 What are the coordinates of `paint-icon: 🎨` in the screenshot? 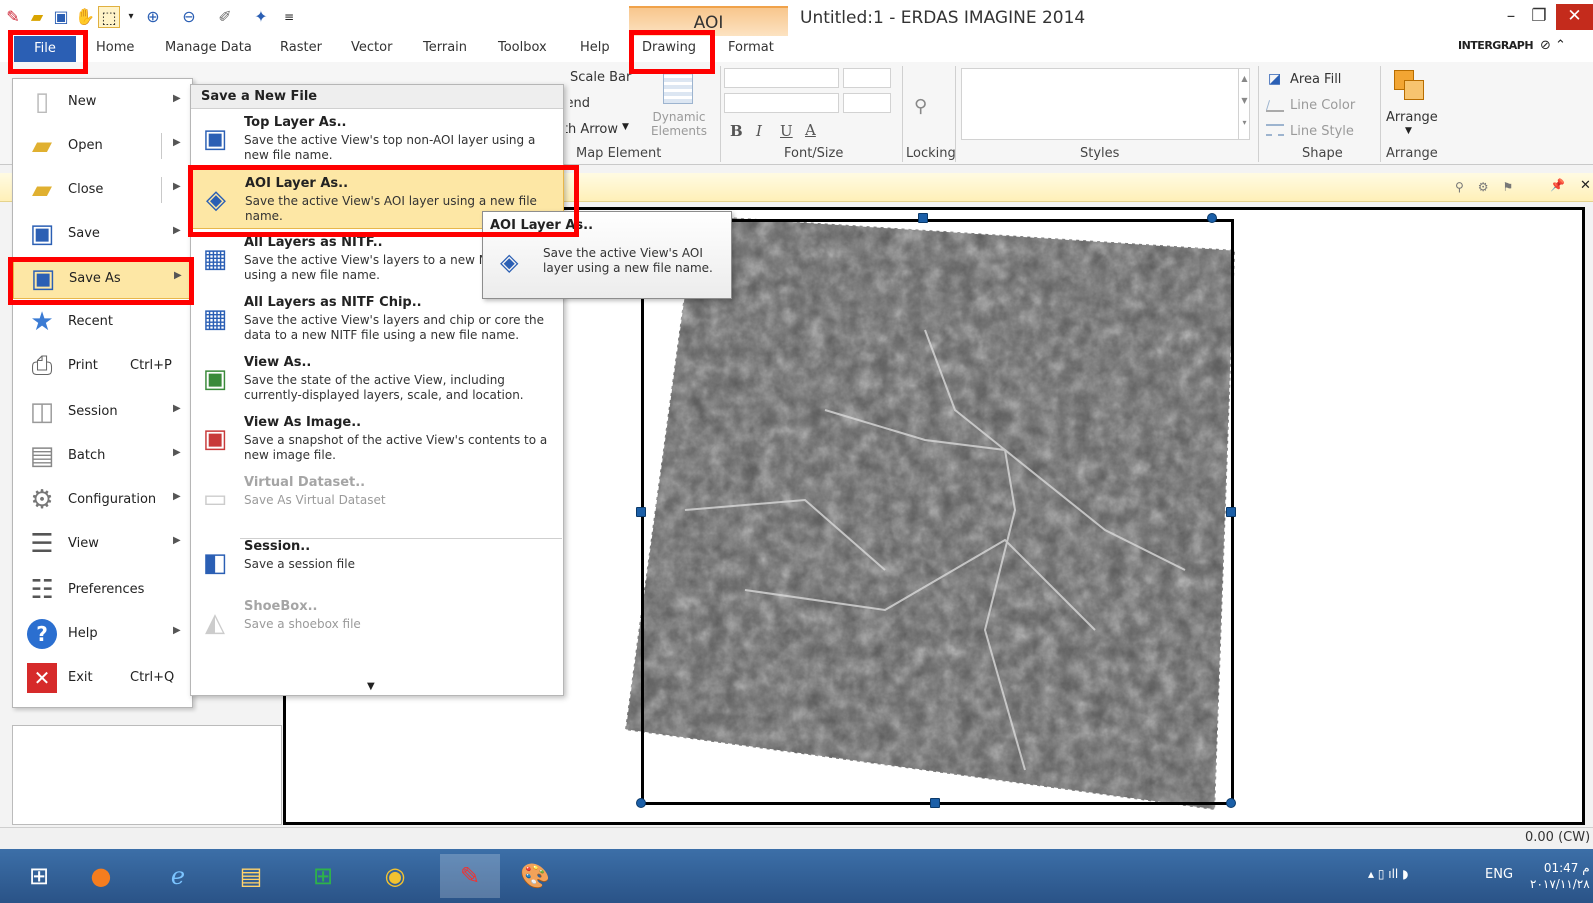 It's located at (535, 876).